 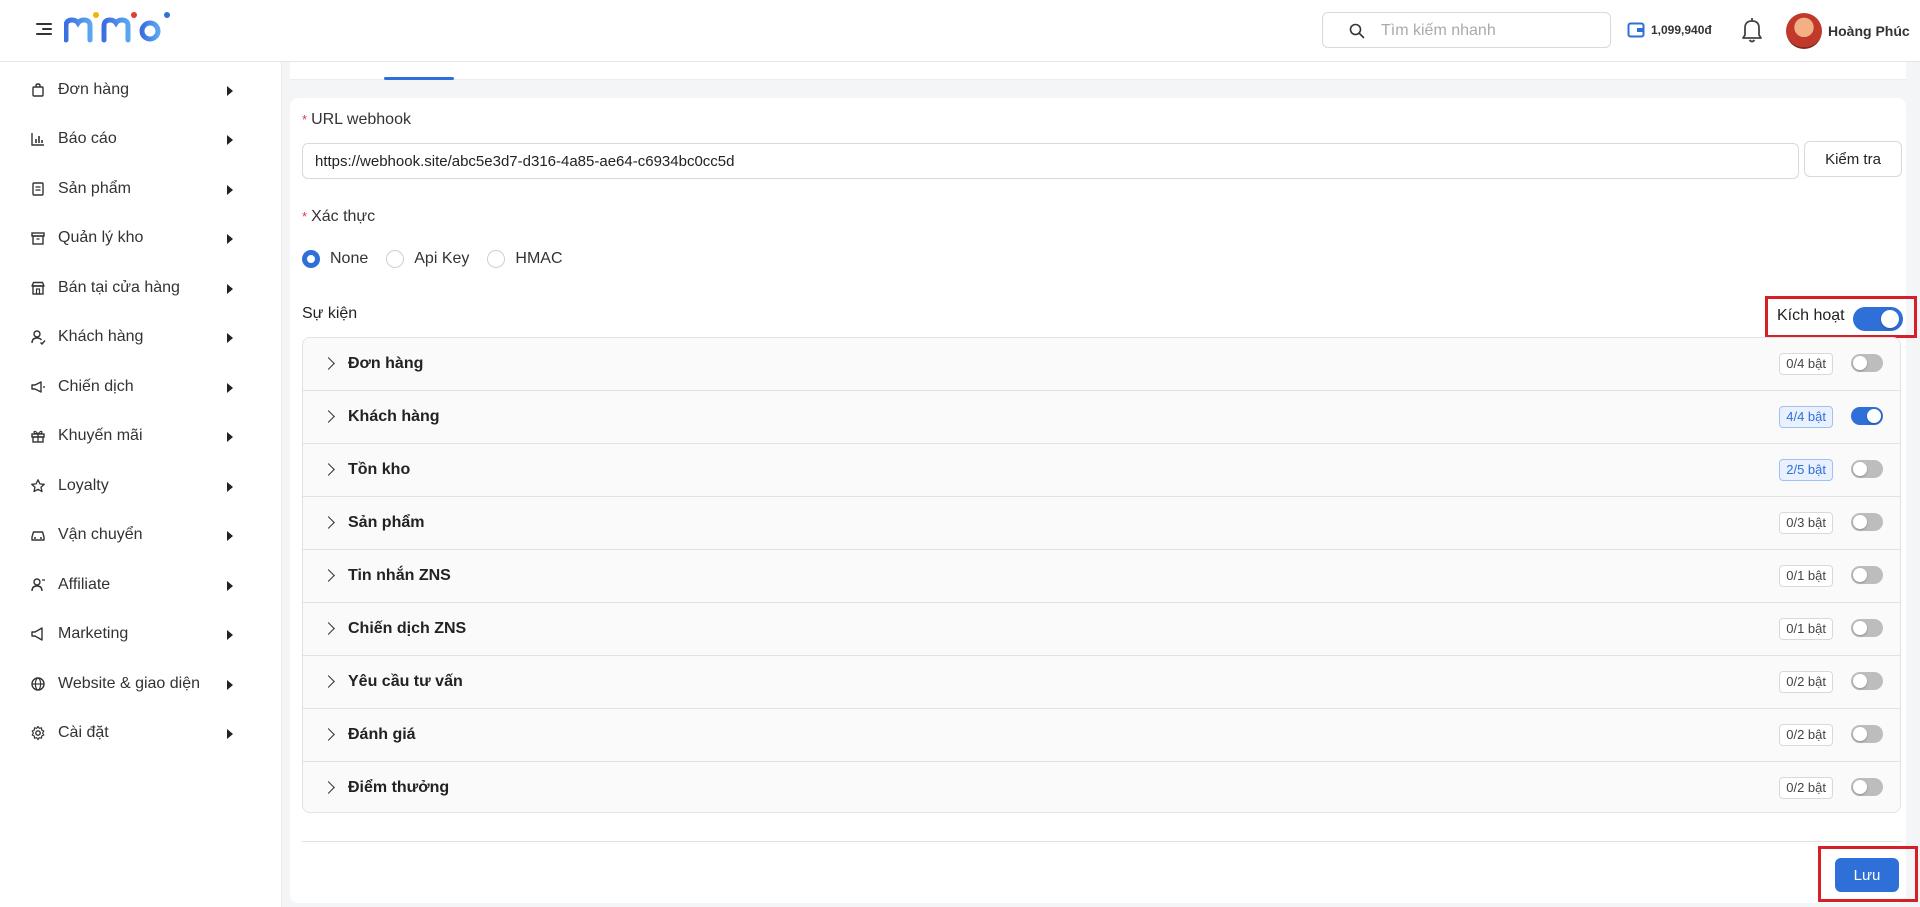 What do you see at coordinates (38, 387) in the screenshot?
I see `megaphone-icon` at bounding box center [38, 387].